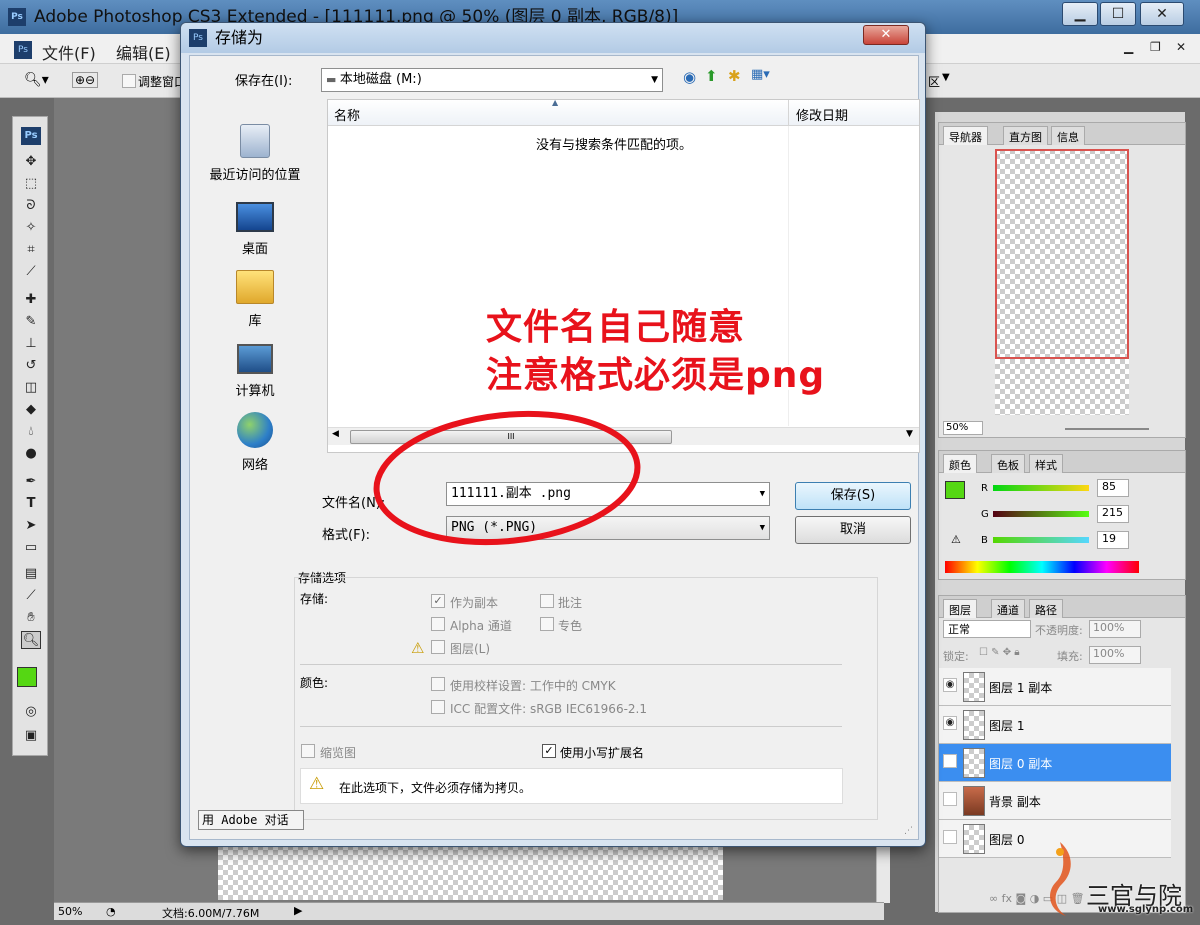 This screenshot has width=1200, height=925. What do you see at coordinates (23, 50) in the screenshot?
I see `photoshop-menu-icon: Ps` at bounding box center [23, 50].